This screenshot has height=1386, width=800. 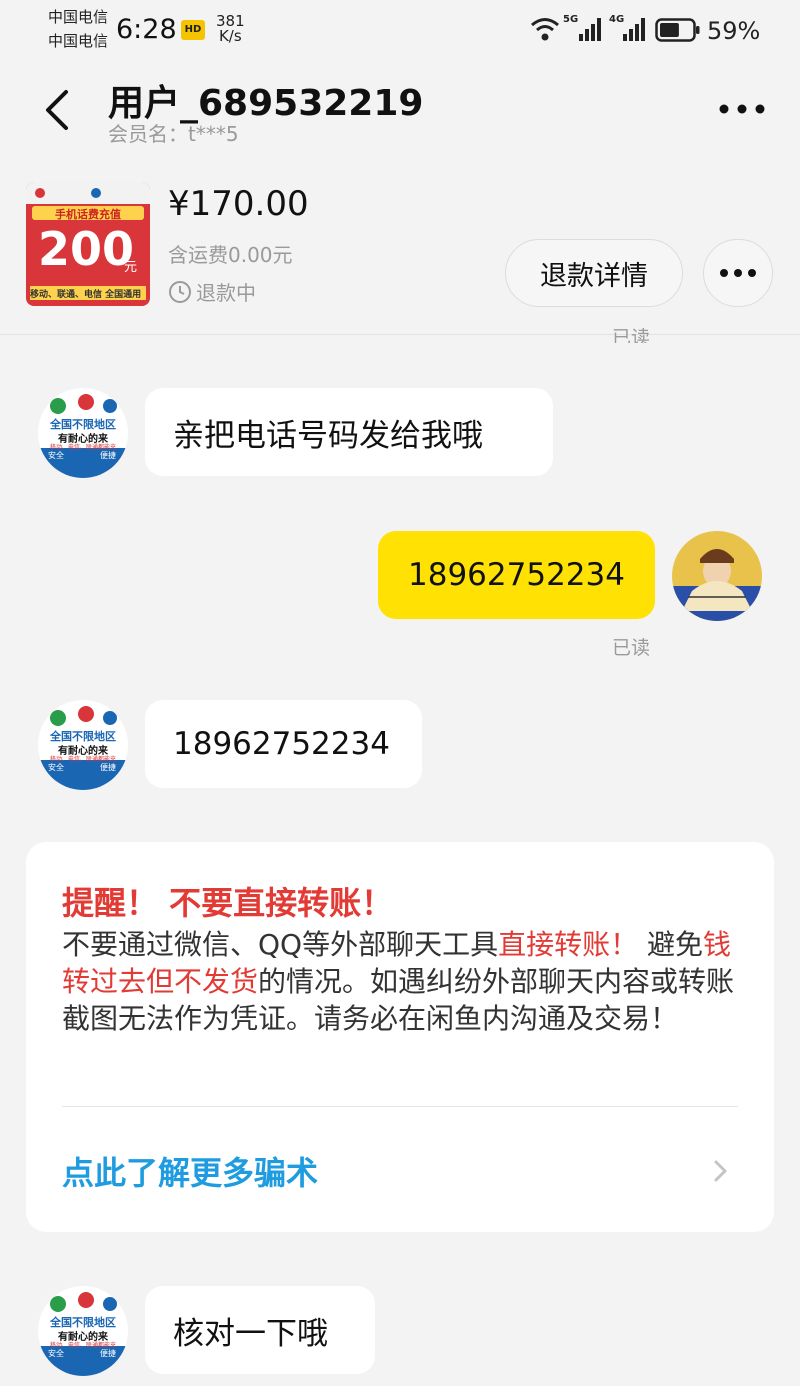 I want to click on order-status: 退款中, so click(x=212, y=291).